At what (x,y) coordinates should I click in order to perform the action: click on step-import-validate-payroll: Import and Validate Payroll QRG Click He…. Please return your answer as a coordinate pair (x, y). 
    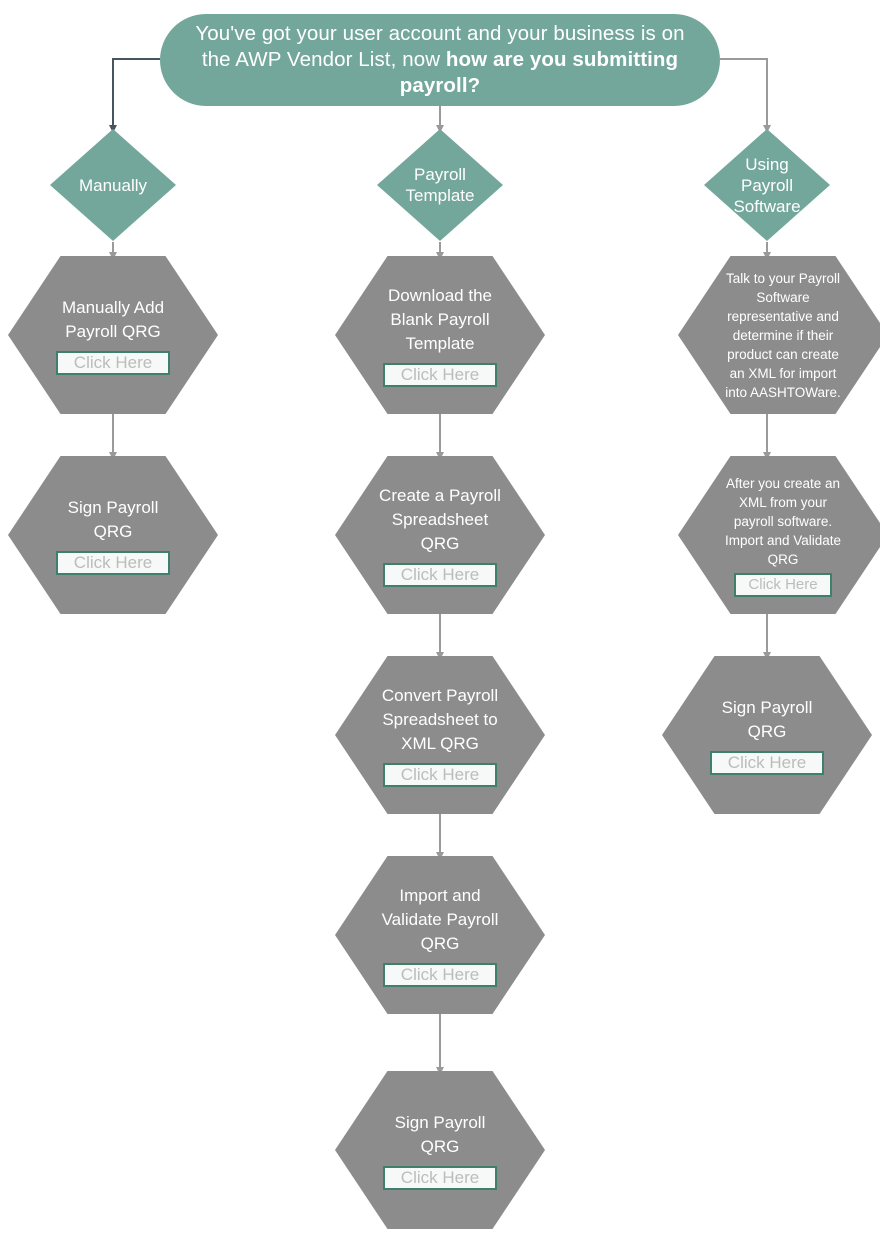
    Looking at the image, I should click on (440, 935).